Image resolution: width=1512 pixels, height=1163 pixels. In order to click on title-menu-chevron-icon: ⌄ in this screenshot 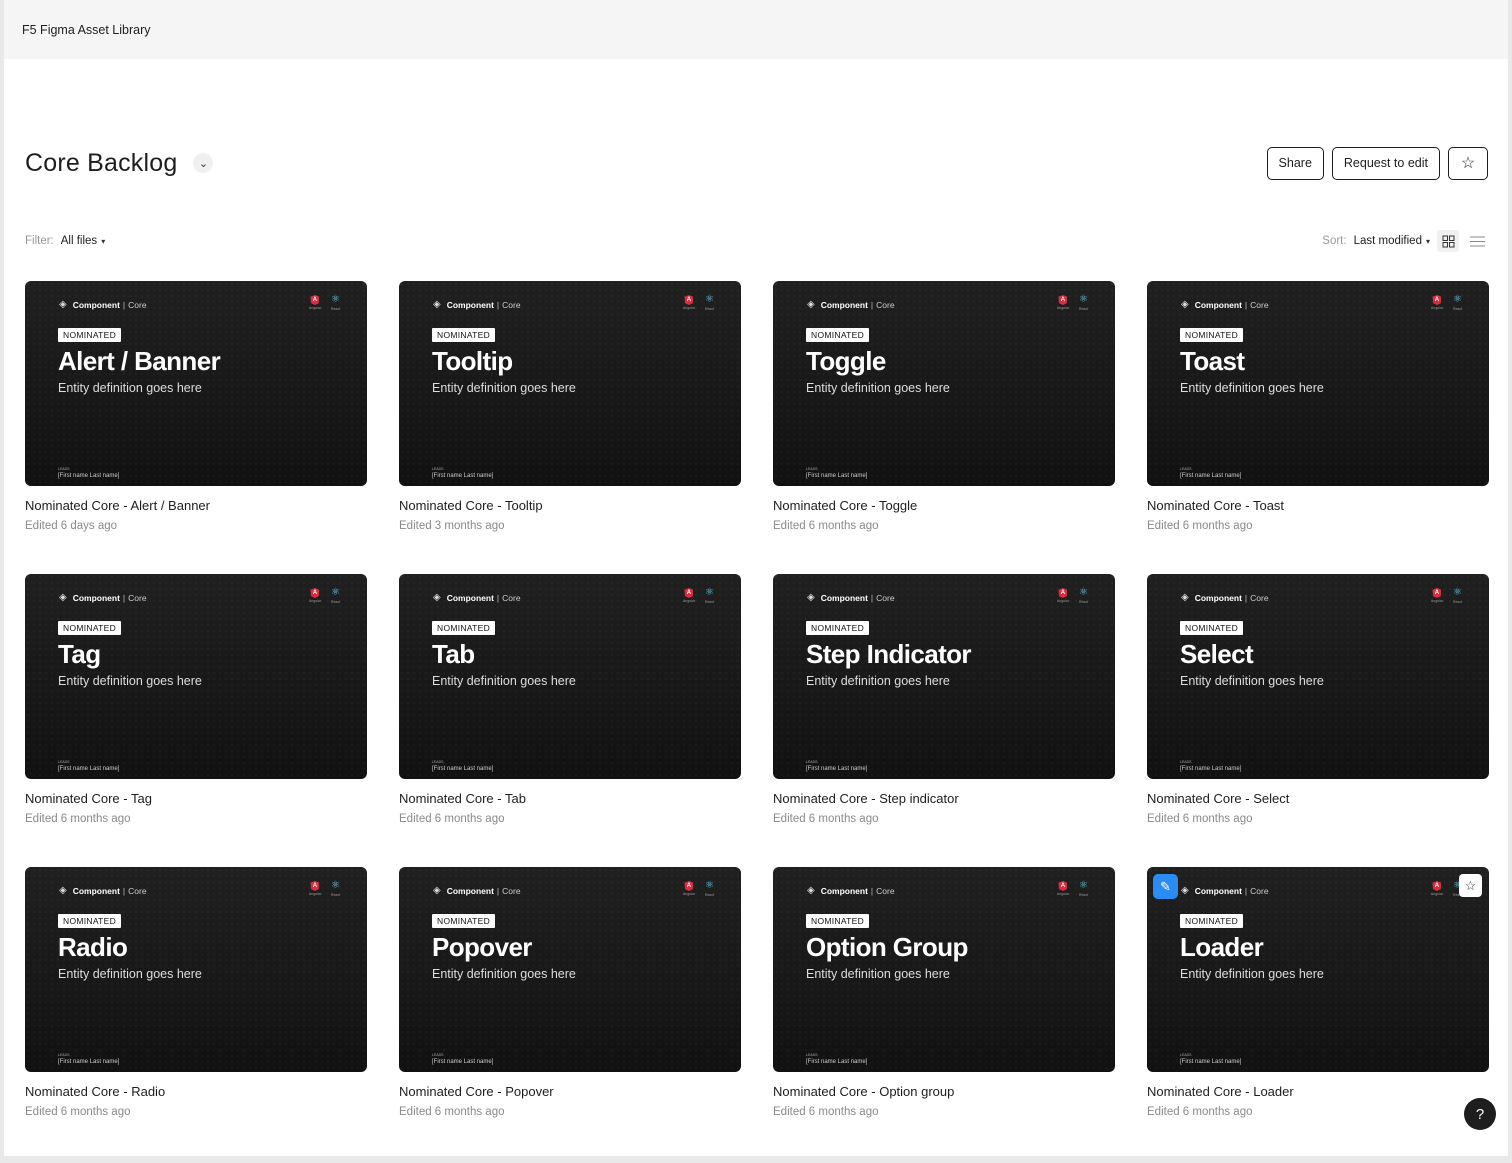, I will do `click(203, 163)`.